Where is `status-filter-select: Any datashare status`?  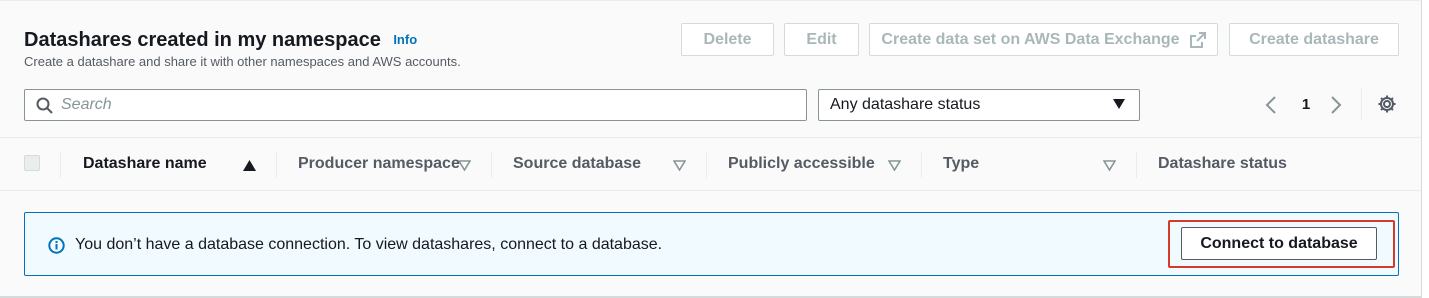 status-filter-select: Any datashare status is located at coordinates (979, 105).